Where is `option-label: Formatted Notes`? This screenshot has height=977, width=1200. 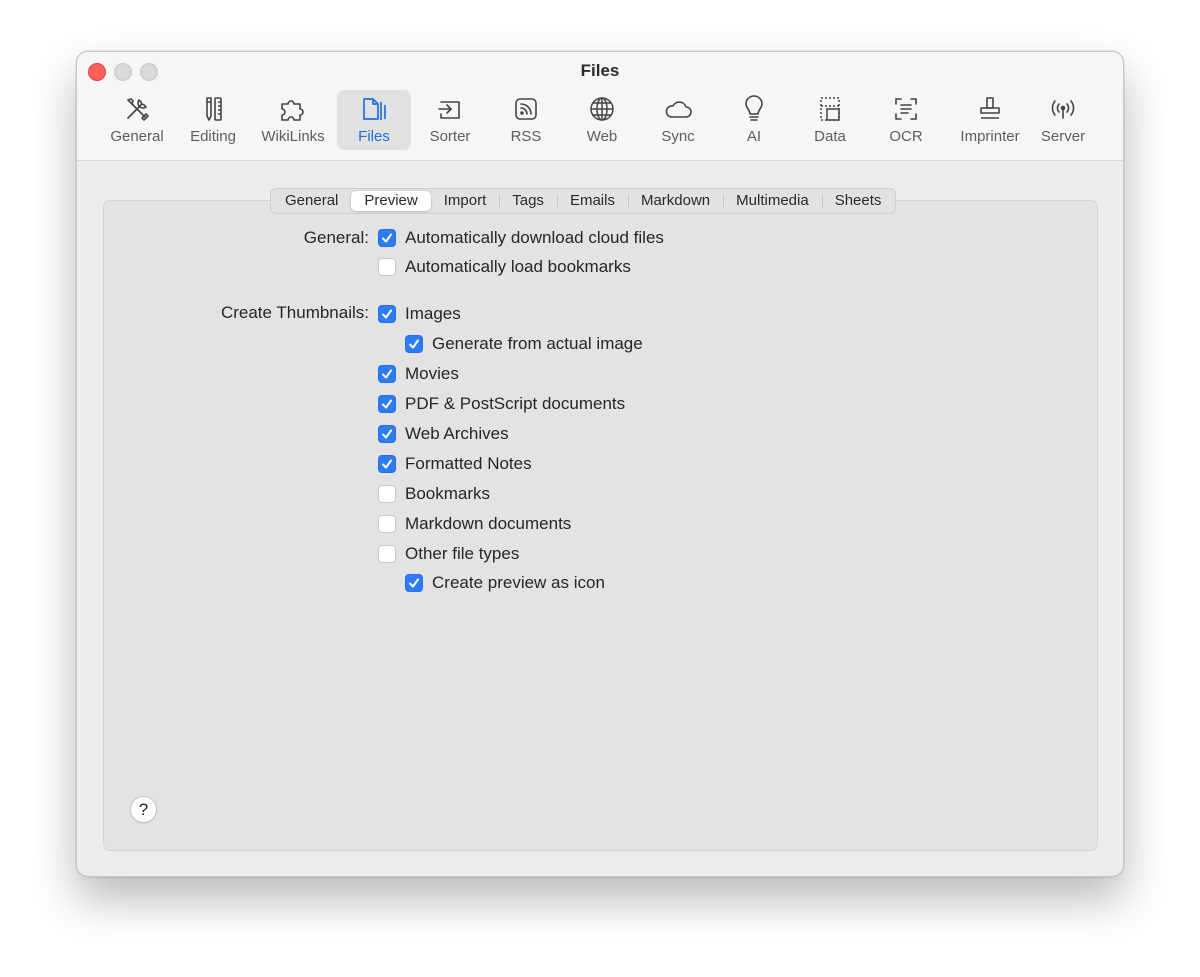
option-label: Formatted Notes is located at coordinates (468, 463).